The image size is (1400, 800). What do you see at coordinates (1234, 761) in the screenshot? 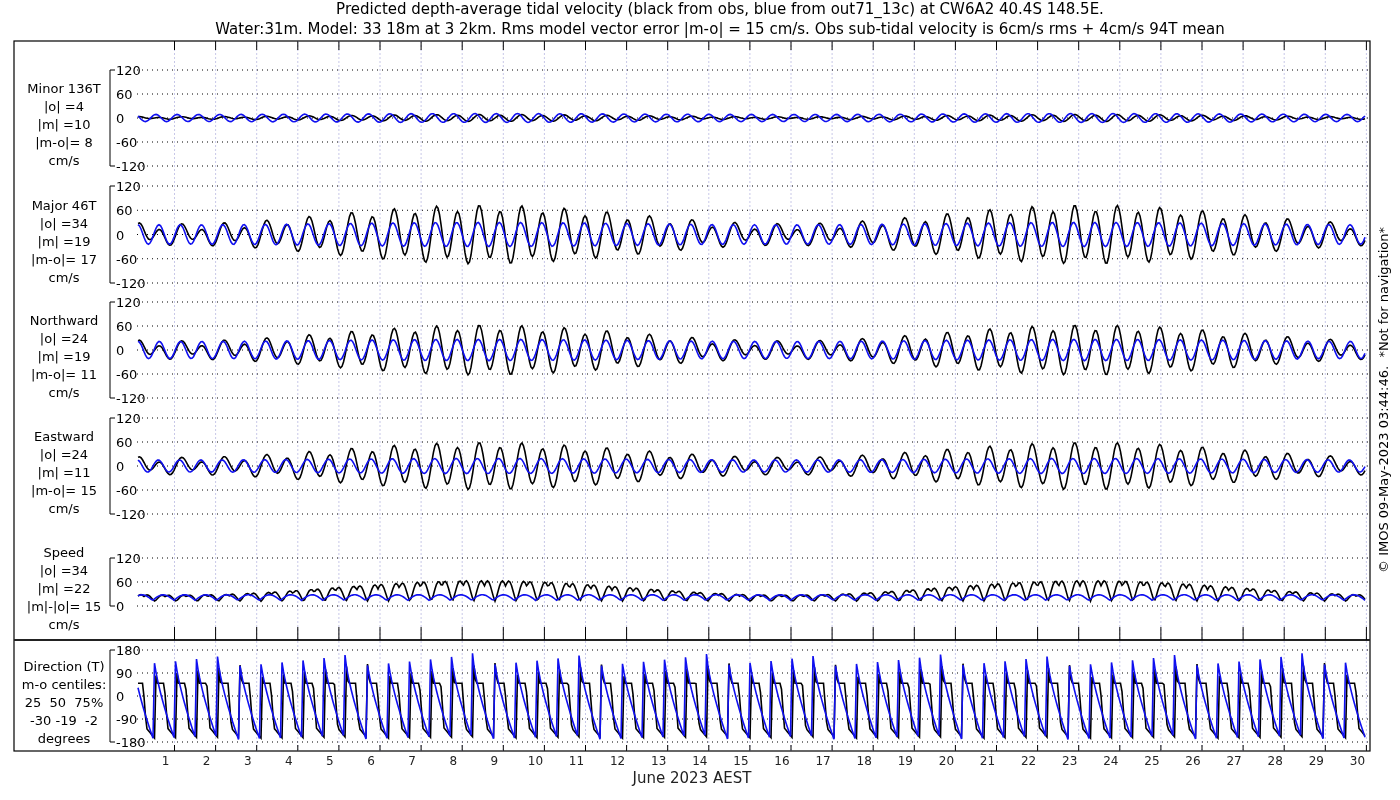
I see `x-tick-label: 27` at bounding box center [1234, 761].